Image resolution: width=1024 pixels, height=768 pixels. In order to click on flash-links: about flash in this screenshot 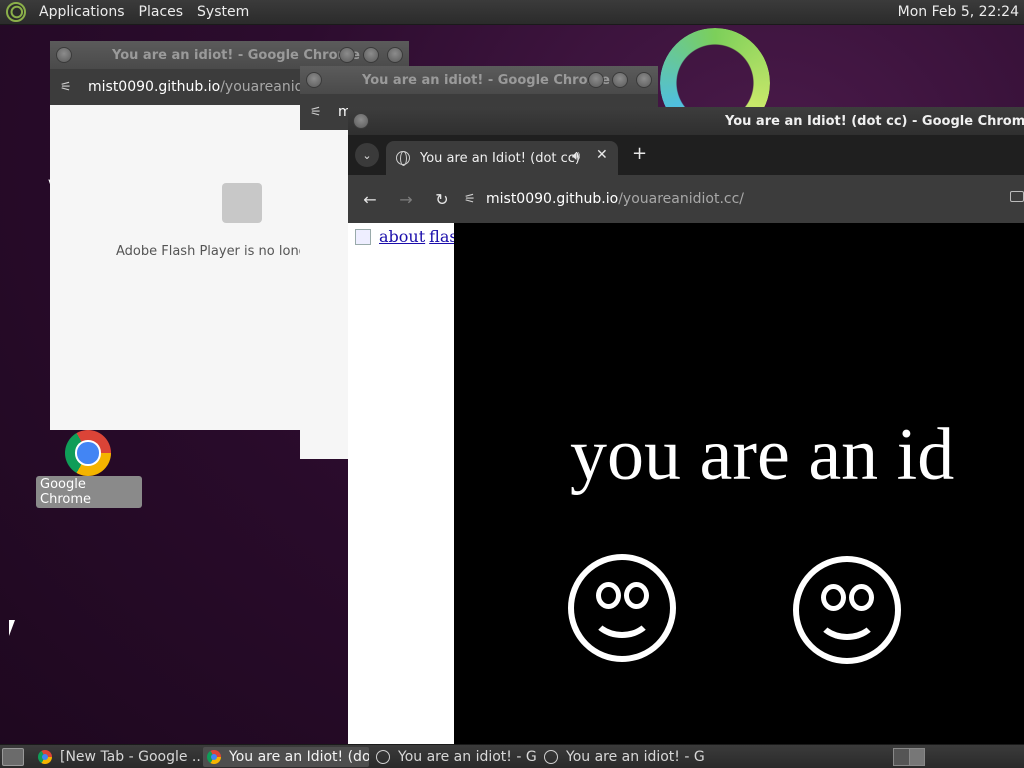, I will do `click(411, 236)`.